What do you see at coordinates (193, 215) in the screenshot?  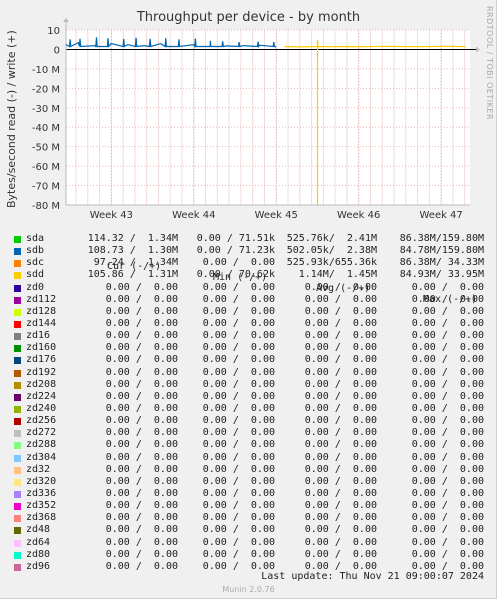 I see `x-tick-label: Week 44` at bounding box center [193, 215].